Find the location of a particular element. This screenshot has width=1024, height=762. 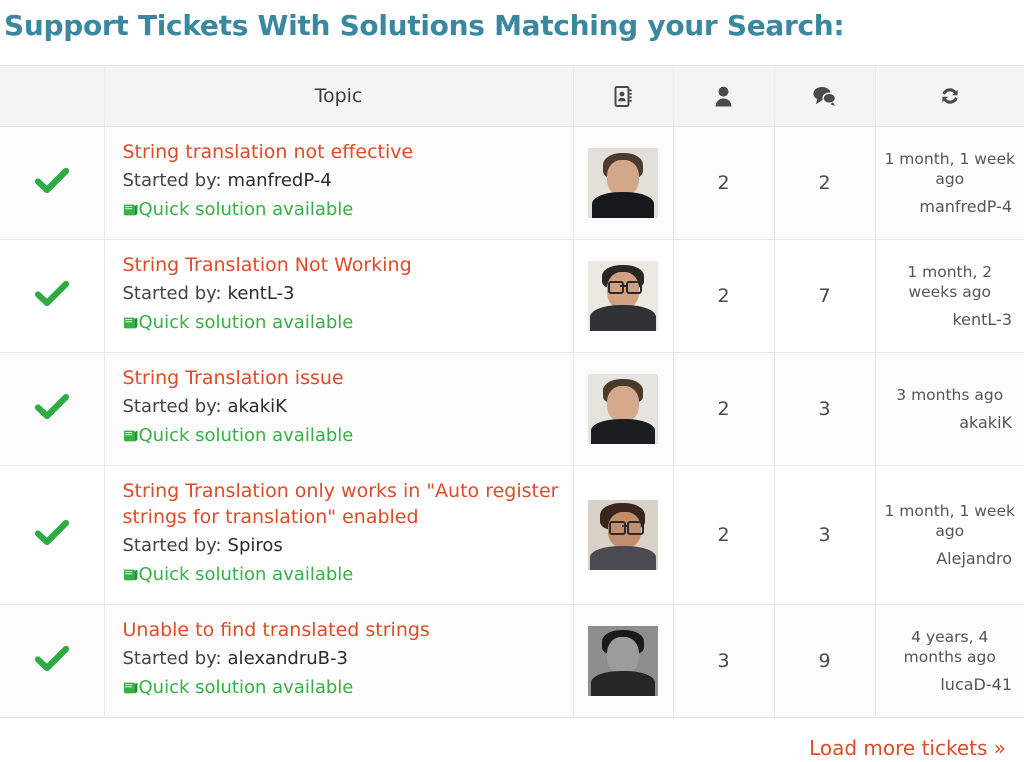

freshness-cell: 1 month, 2 weeks ago kentL-3 is located at coordinates (949, 296).